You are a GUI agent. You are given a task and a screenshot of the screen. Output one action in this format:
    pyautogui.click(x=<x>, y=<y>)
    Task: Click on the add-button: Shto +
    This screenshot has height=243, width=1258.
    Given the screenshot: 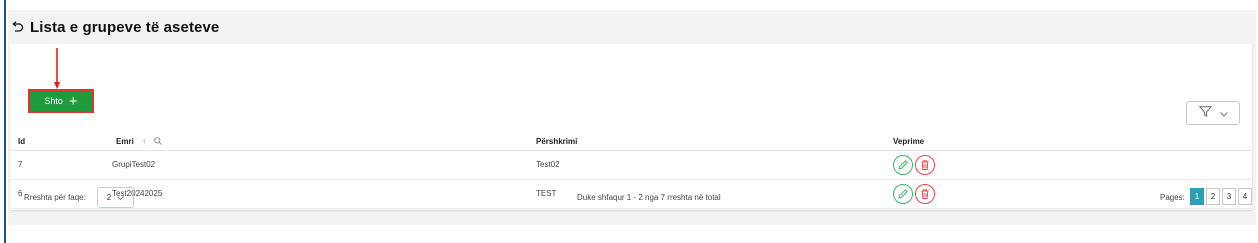 What is the action you would take?
    pyautogui.click(x=61, y=101)
    